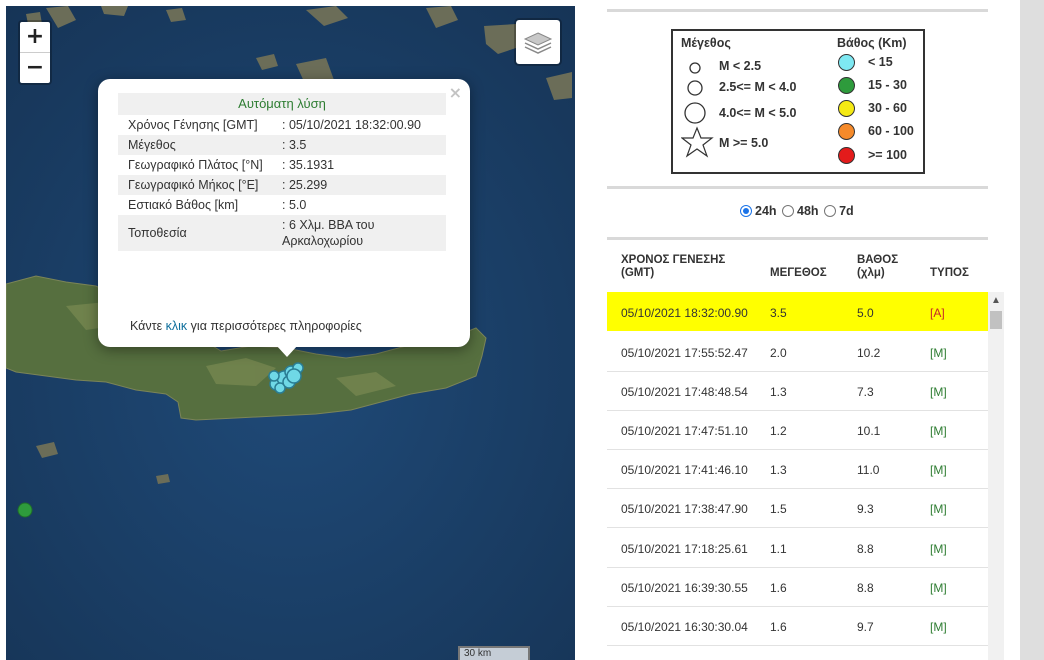  I want to click on cell-magnitude: 1.3, so click(778, 470).